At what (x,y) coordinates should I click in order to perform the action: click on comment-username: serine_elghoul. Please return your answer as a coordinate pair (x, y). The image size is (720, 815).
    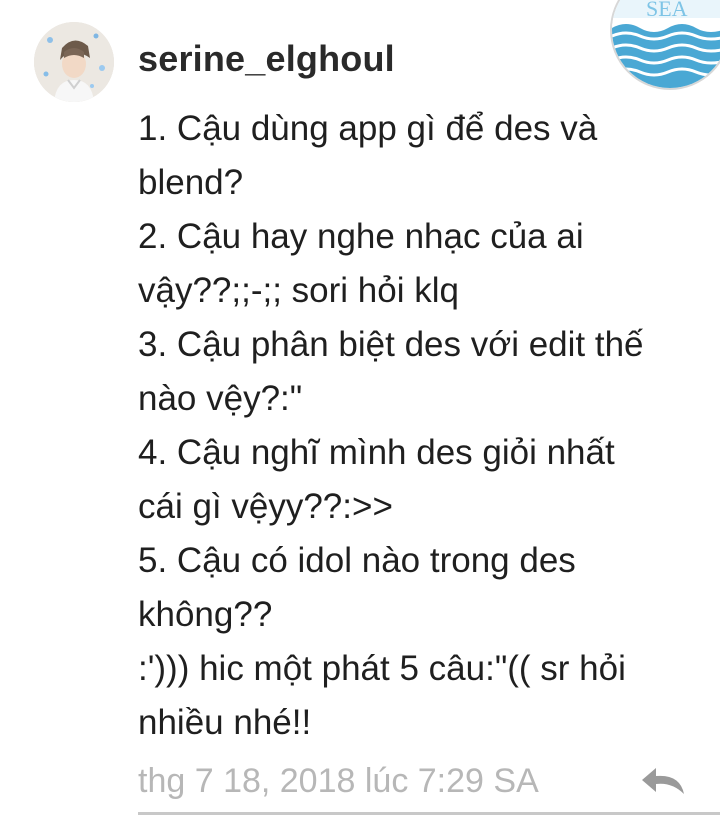
    Looking at the image, I should click on (266, 59).